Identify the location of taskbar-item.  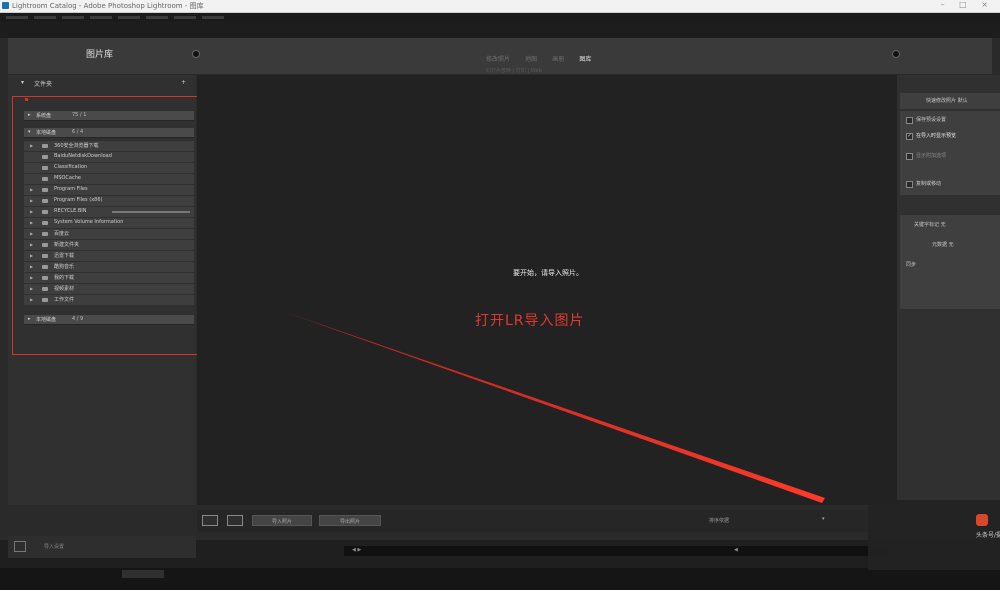
(143, 574).